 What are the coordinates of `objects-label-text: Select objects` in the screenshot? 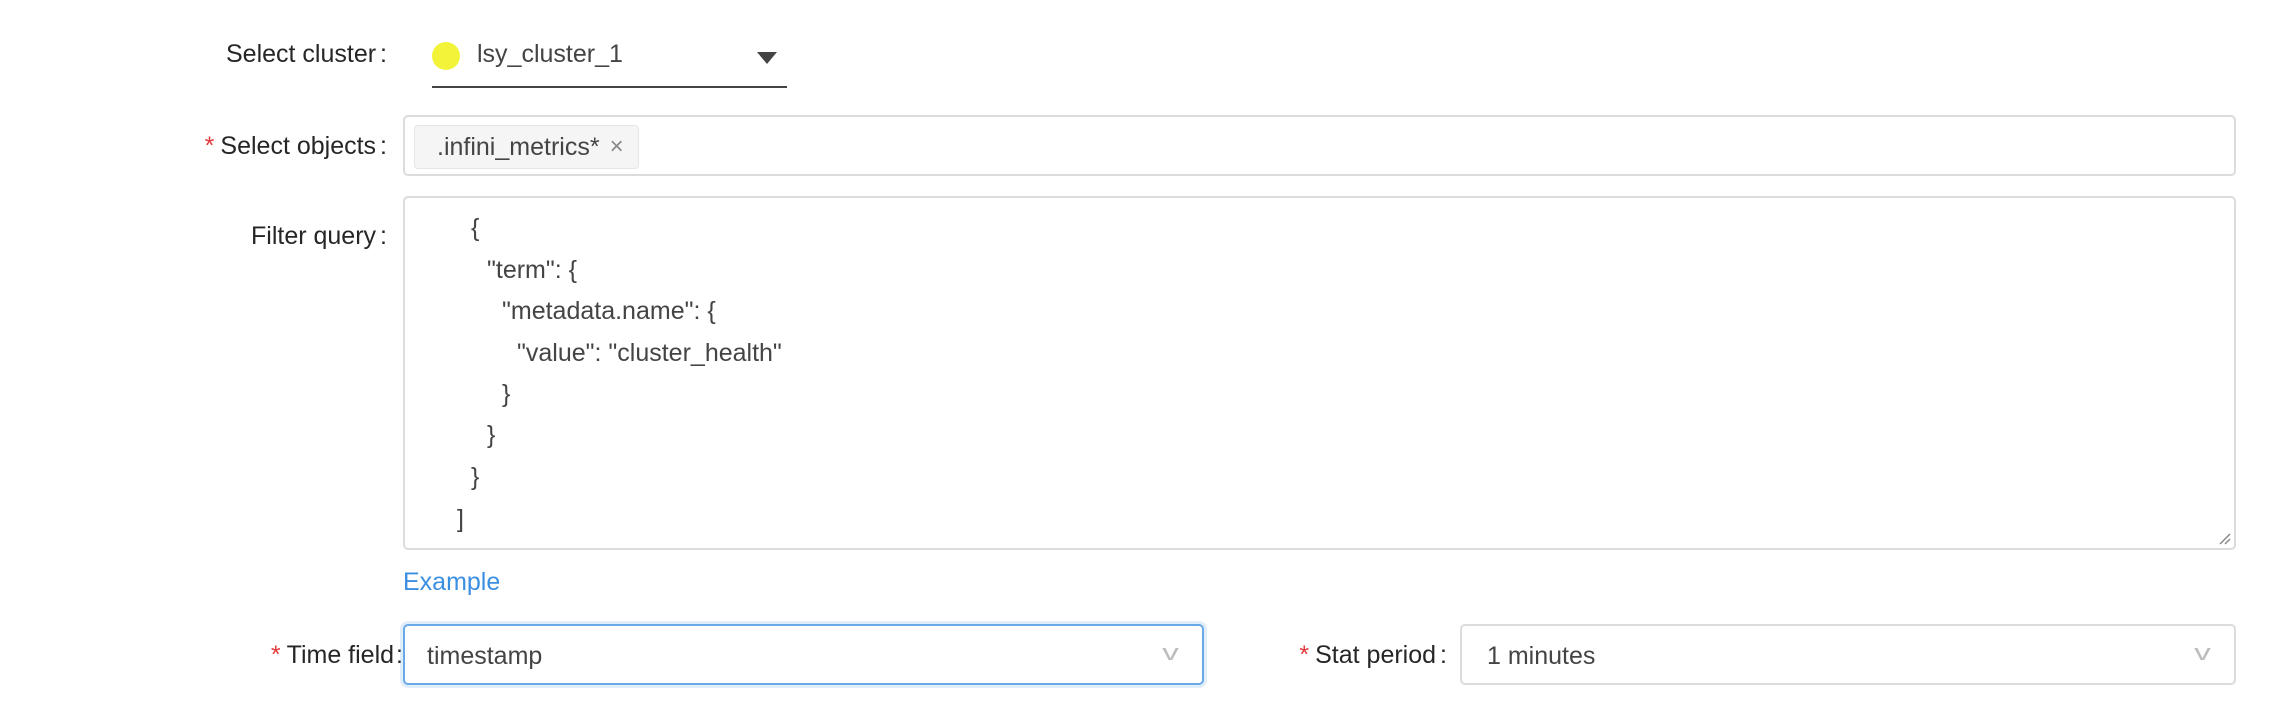 It's located at (298, 146).